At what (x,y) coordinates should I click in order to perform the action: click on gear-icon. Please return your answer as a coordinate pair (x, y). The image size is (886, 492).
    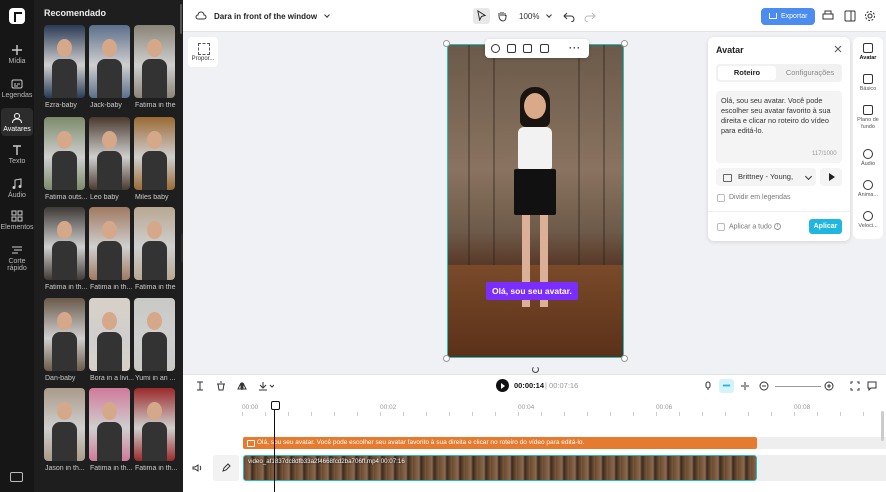
    Looking at the image, I should click on (870, 16).